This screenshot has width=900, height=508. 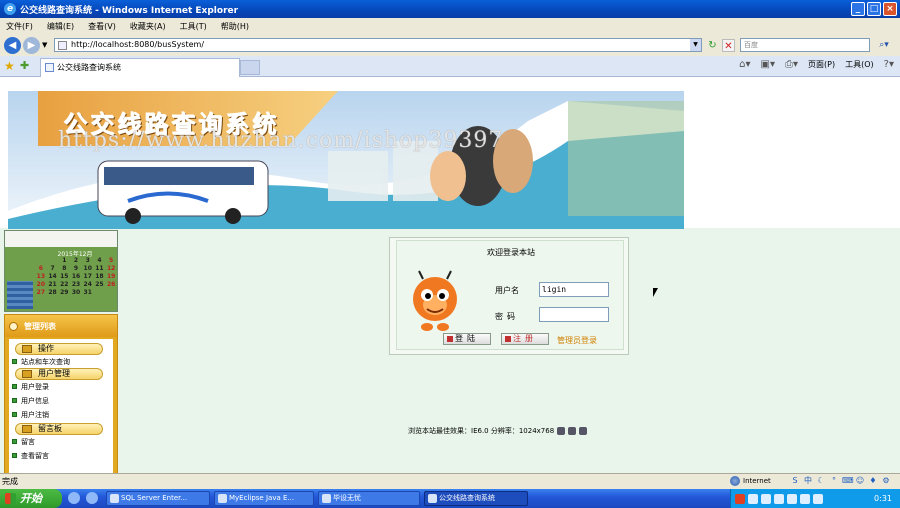 I want to click on tray-network-icon, so click(x=779, y=498).